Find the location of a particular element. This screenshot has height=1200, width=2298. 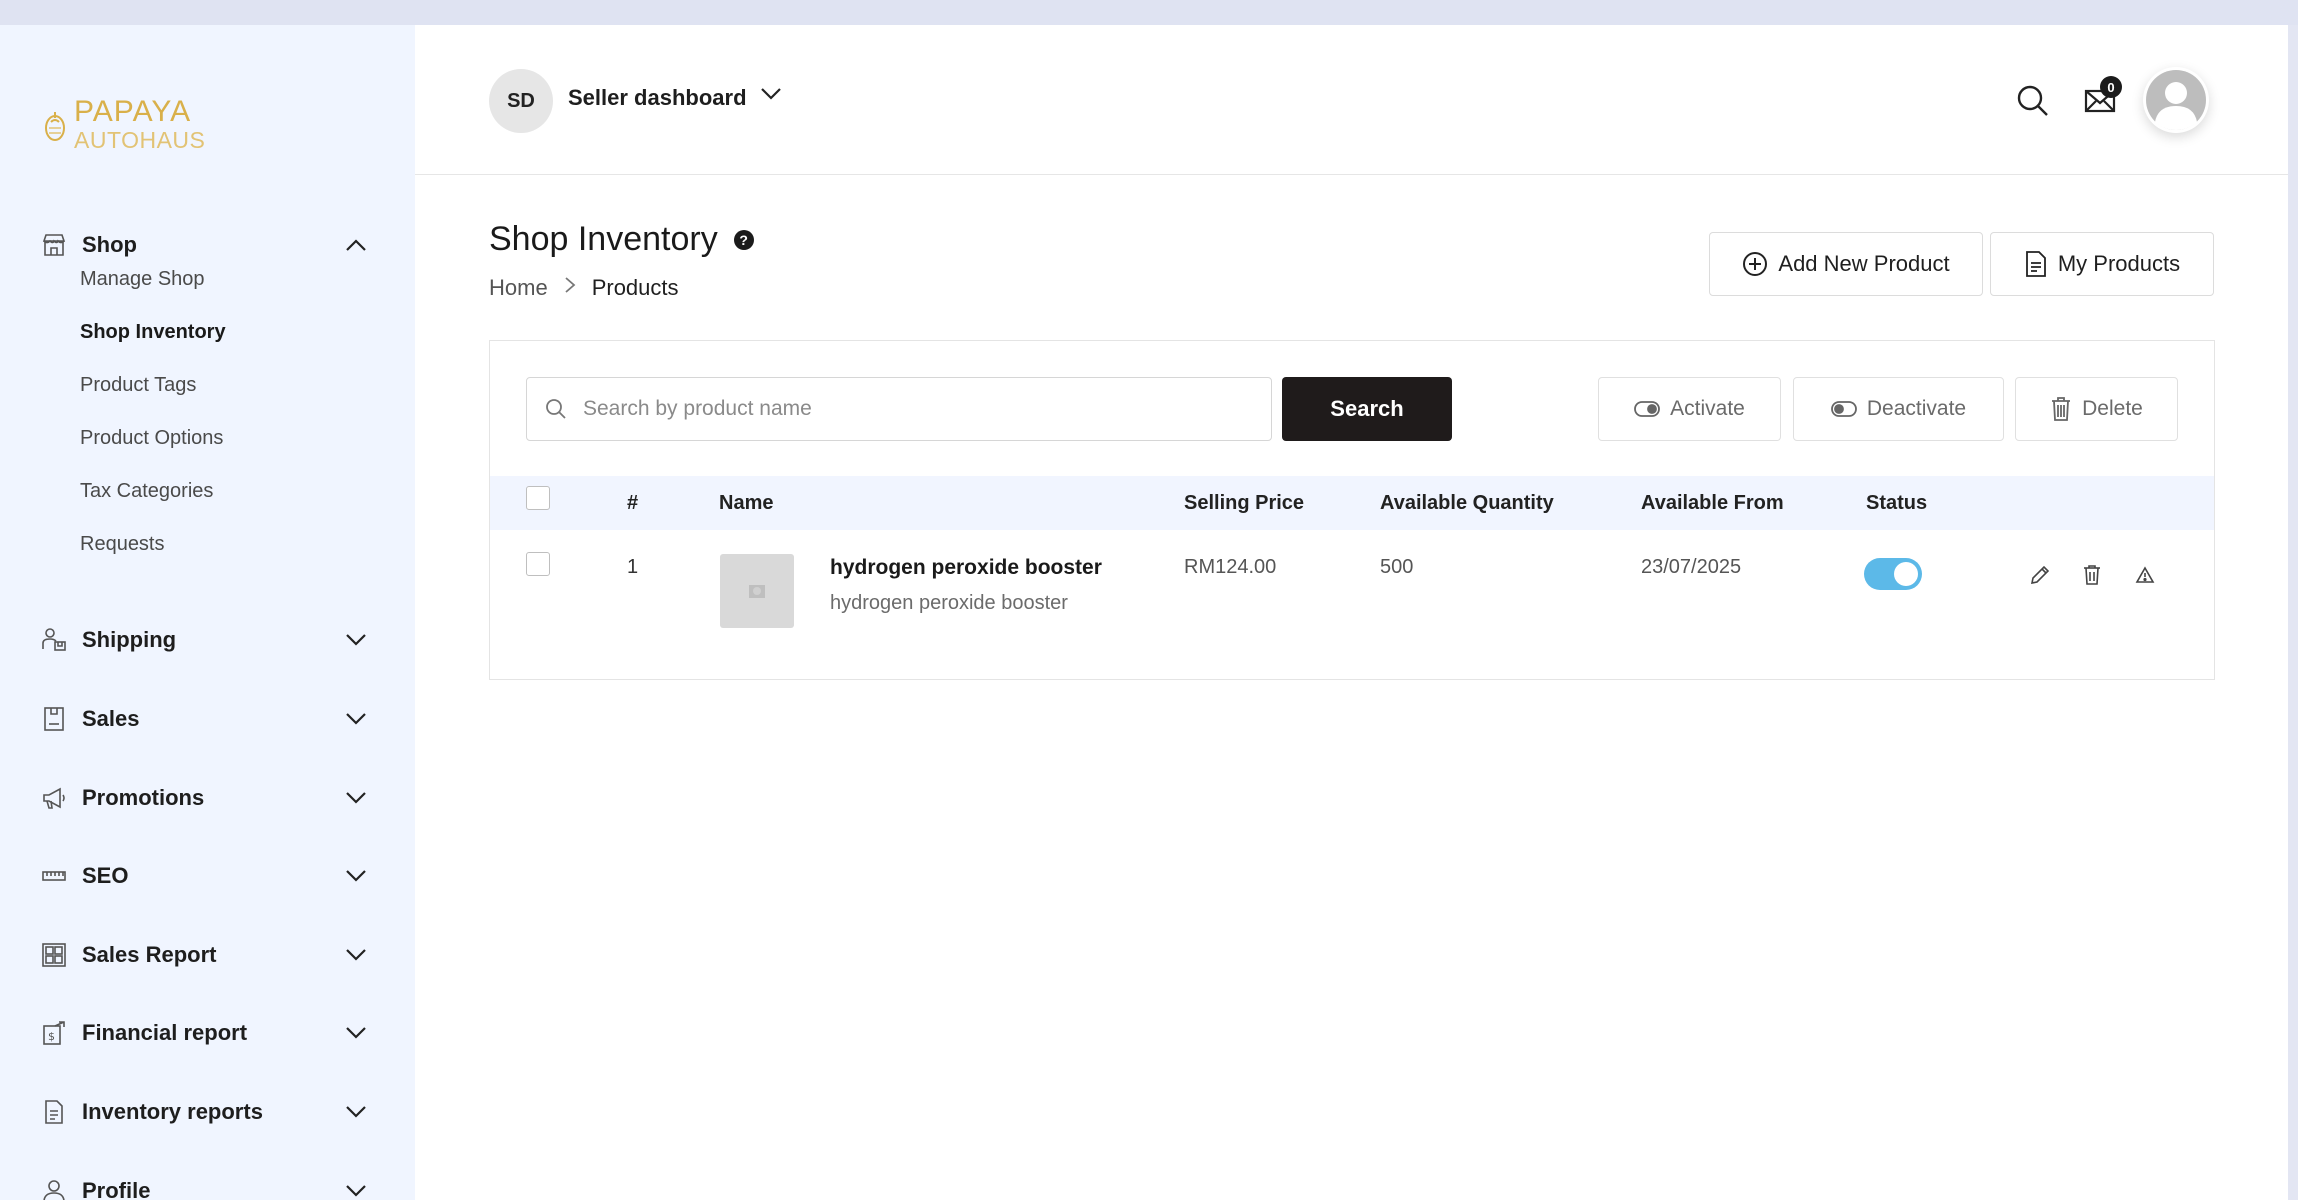

inventory-doc-icon is located at coordinates (54, 1112).